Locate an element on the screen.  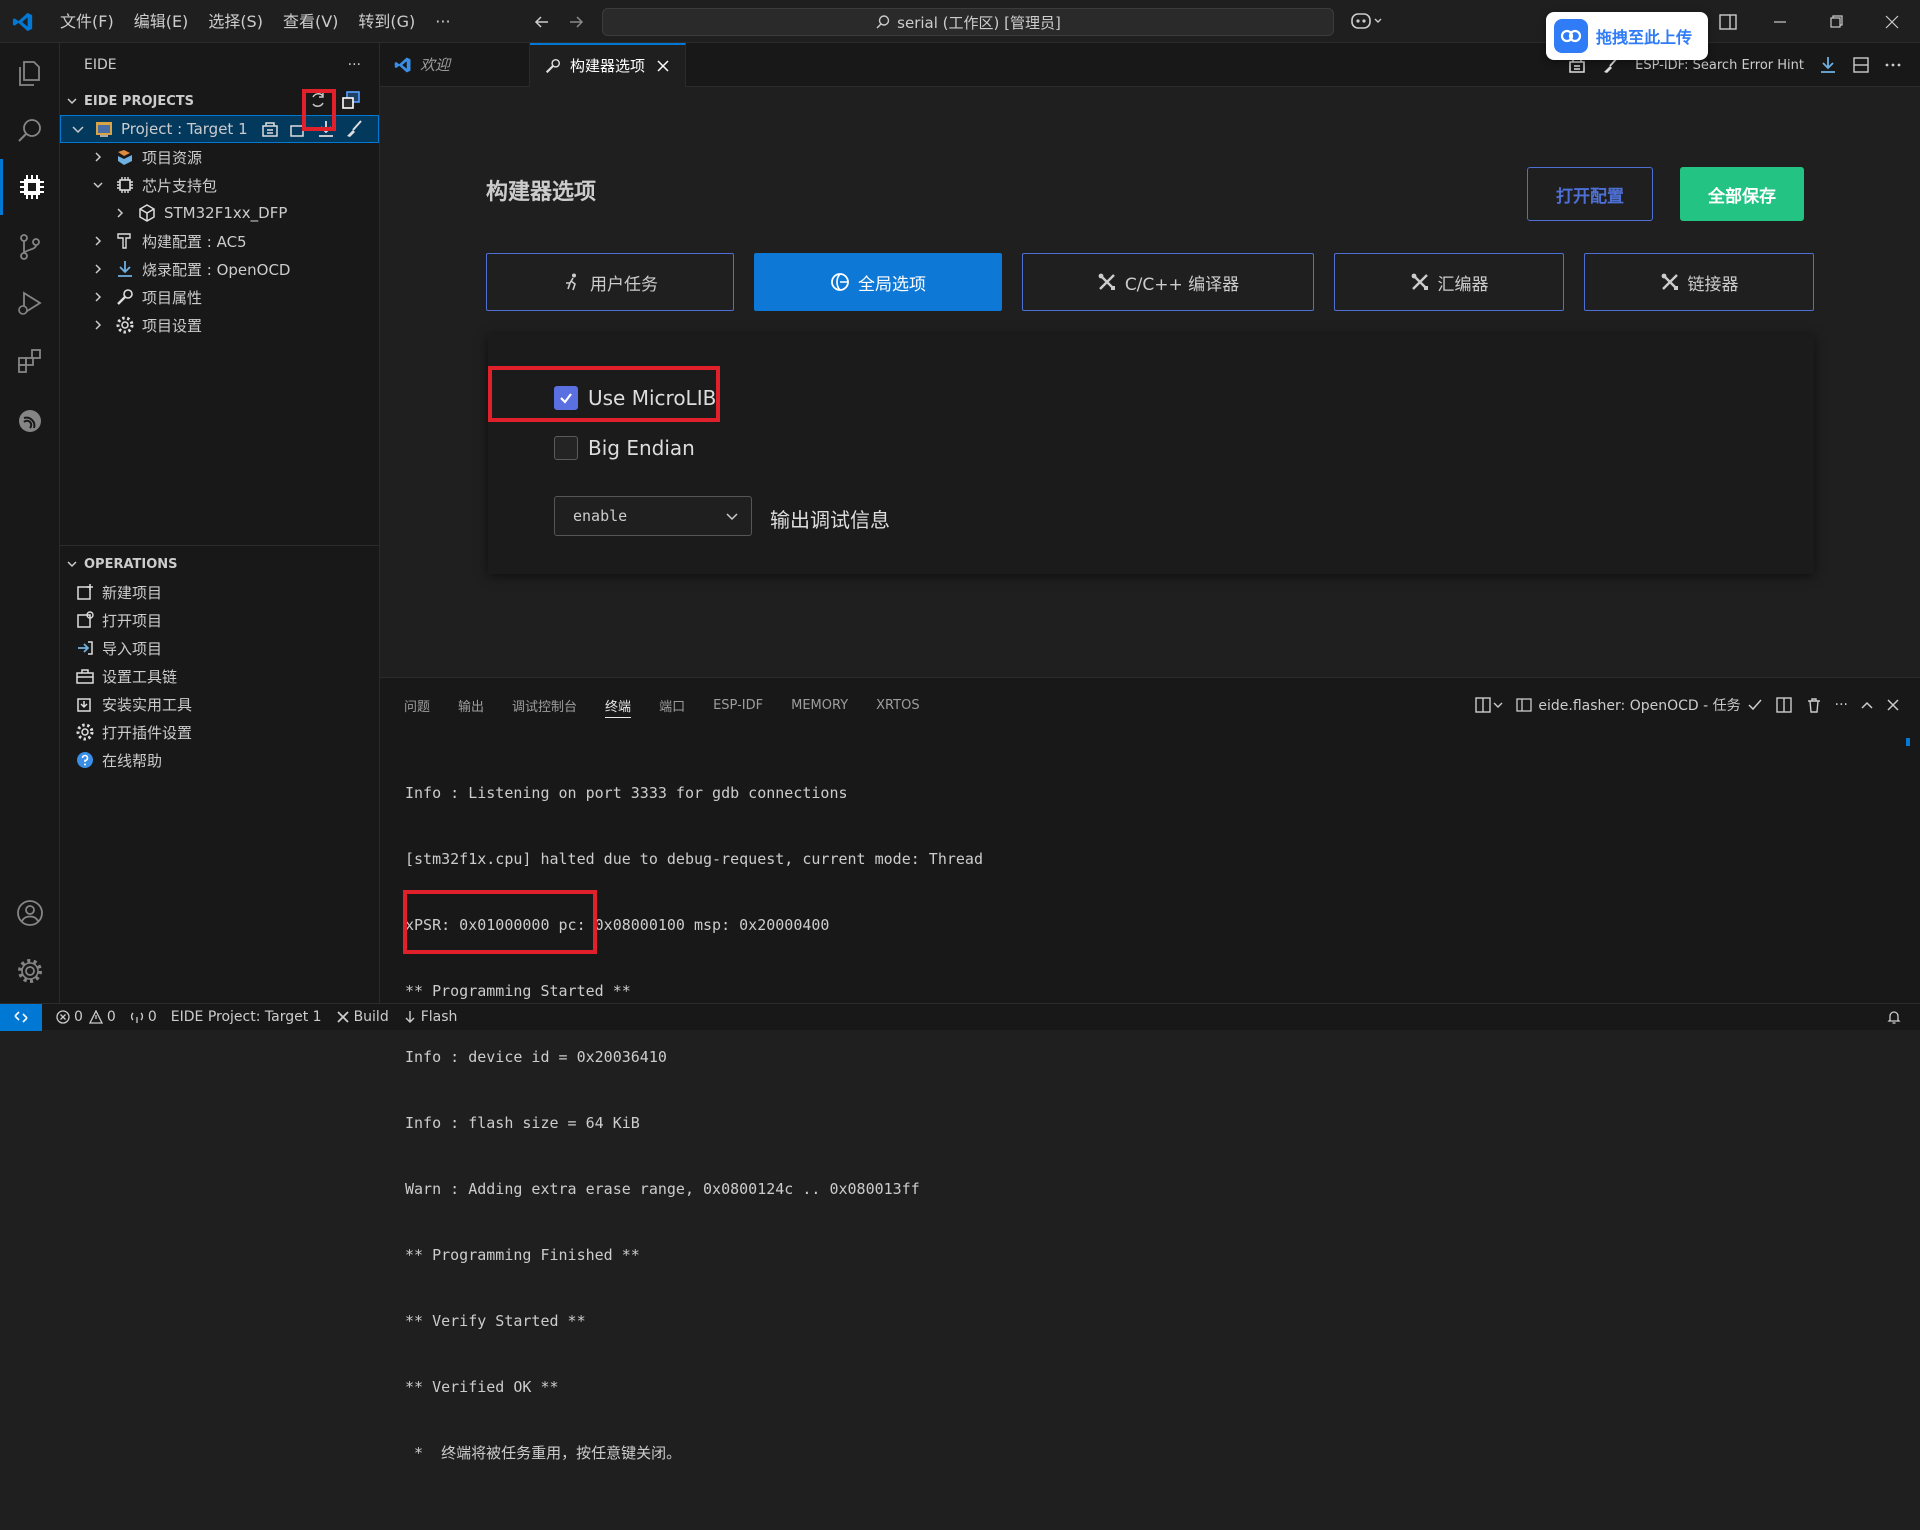
copilot-icon is located at coordinates (1367, 21).